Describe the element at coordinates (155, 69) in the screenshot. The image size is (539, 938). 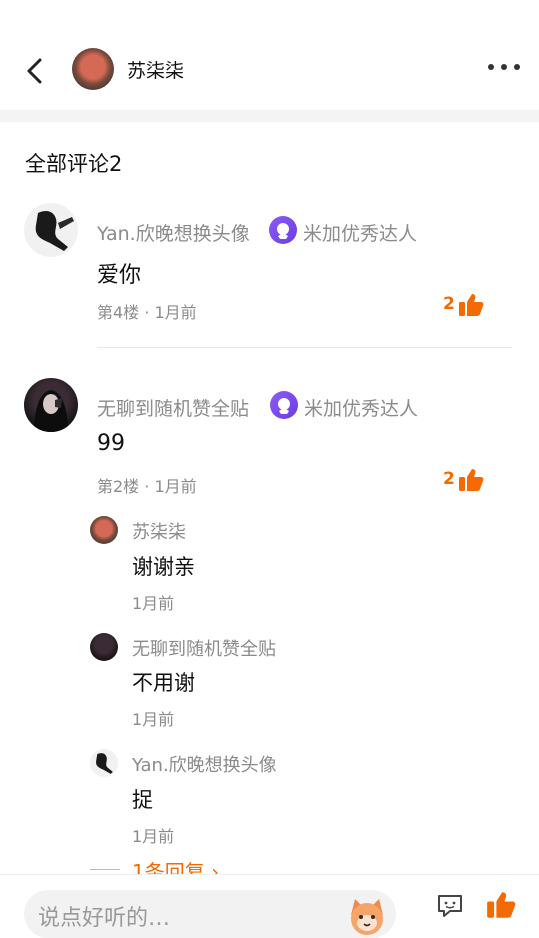
I see `author-name: 苏柒柒` at that location.